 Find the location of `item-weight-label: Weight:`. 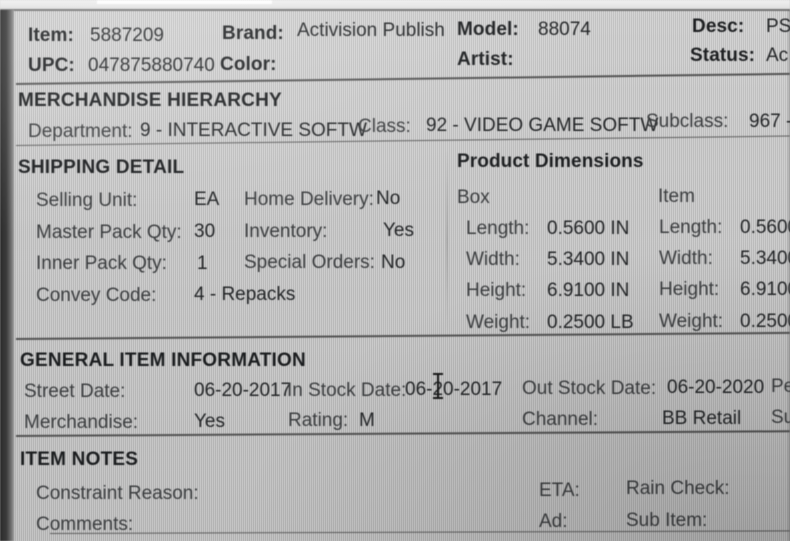

item-weight-label: Weight: is located at coordinates (691, 321).